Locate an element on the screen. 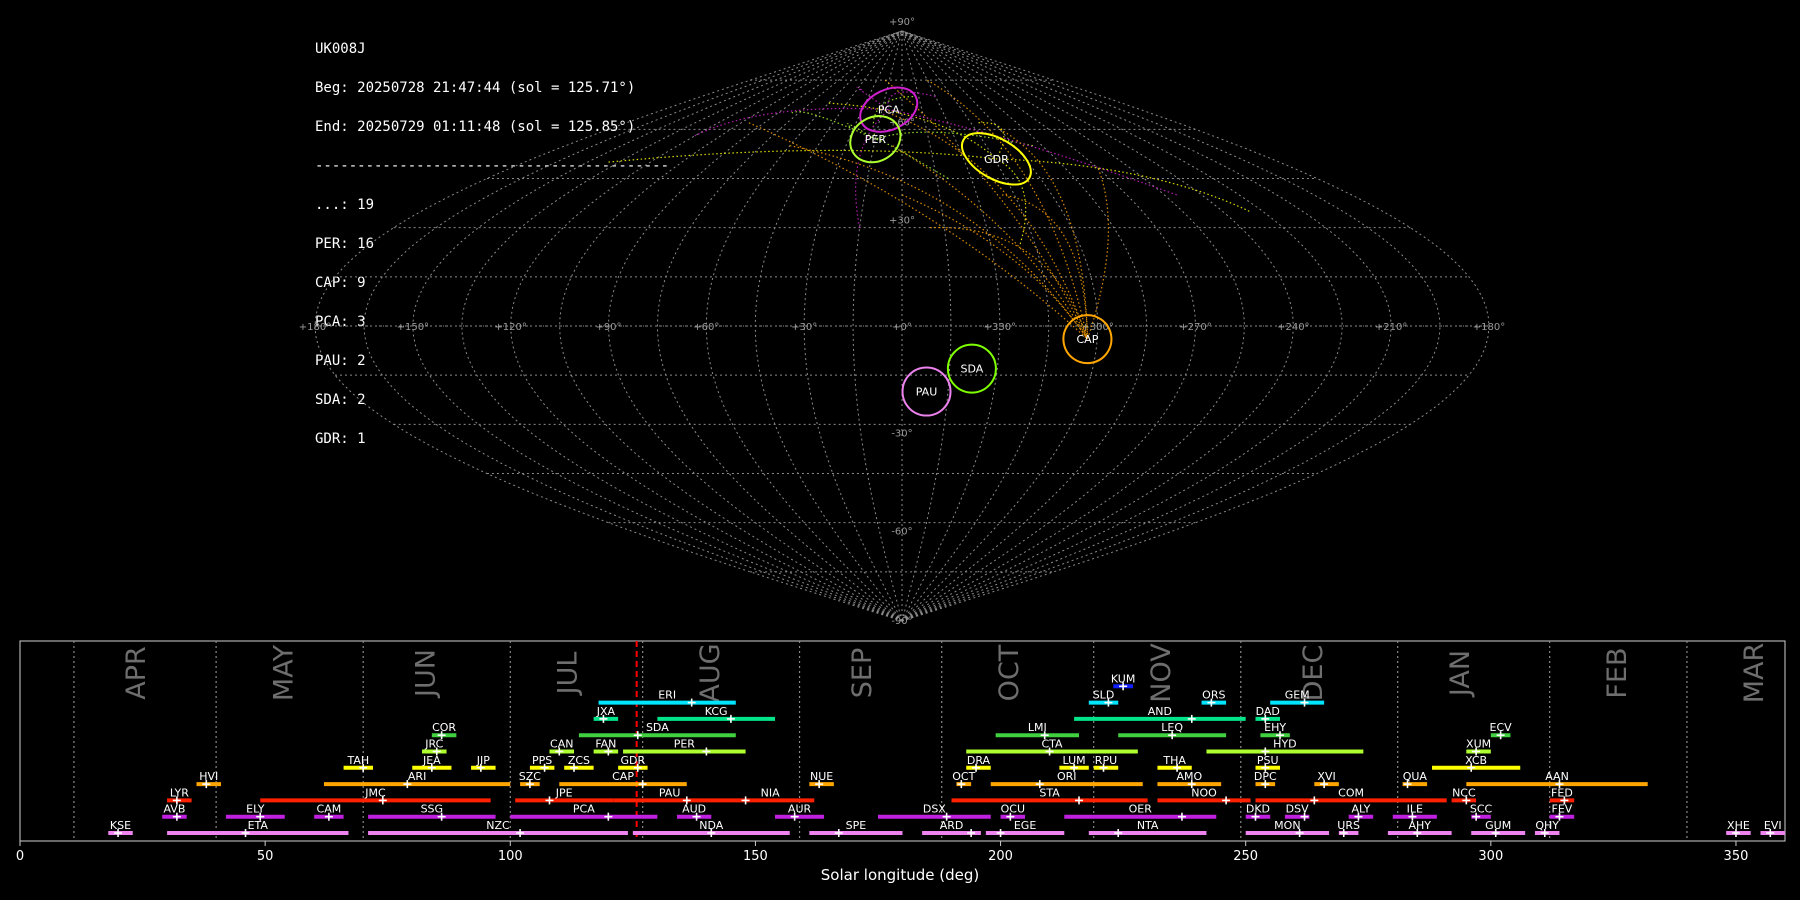 This screenshot has width=1800, height=900. shower-label: AVB is located at coordinates (174, 809).